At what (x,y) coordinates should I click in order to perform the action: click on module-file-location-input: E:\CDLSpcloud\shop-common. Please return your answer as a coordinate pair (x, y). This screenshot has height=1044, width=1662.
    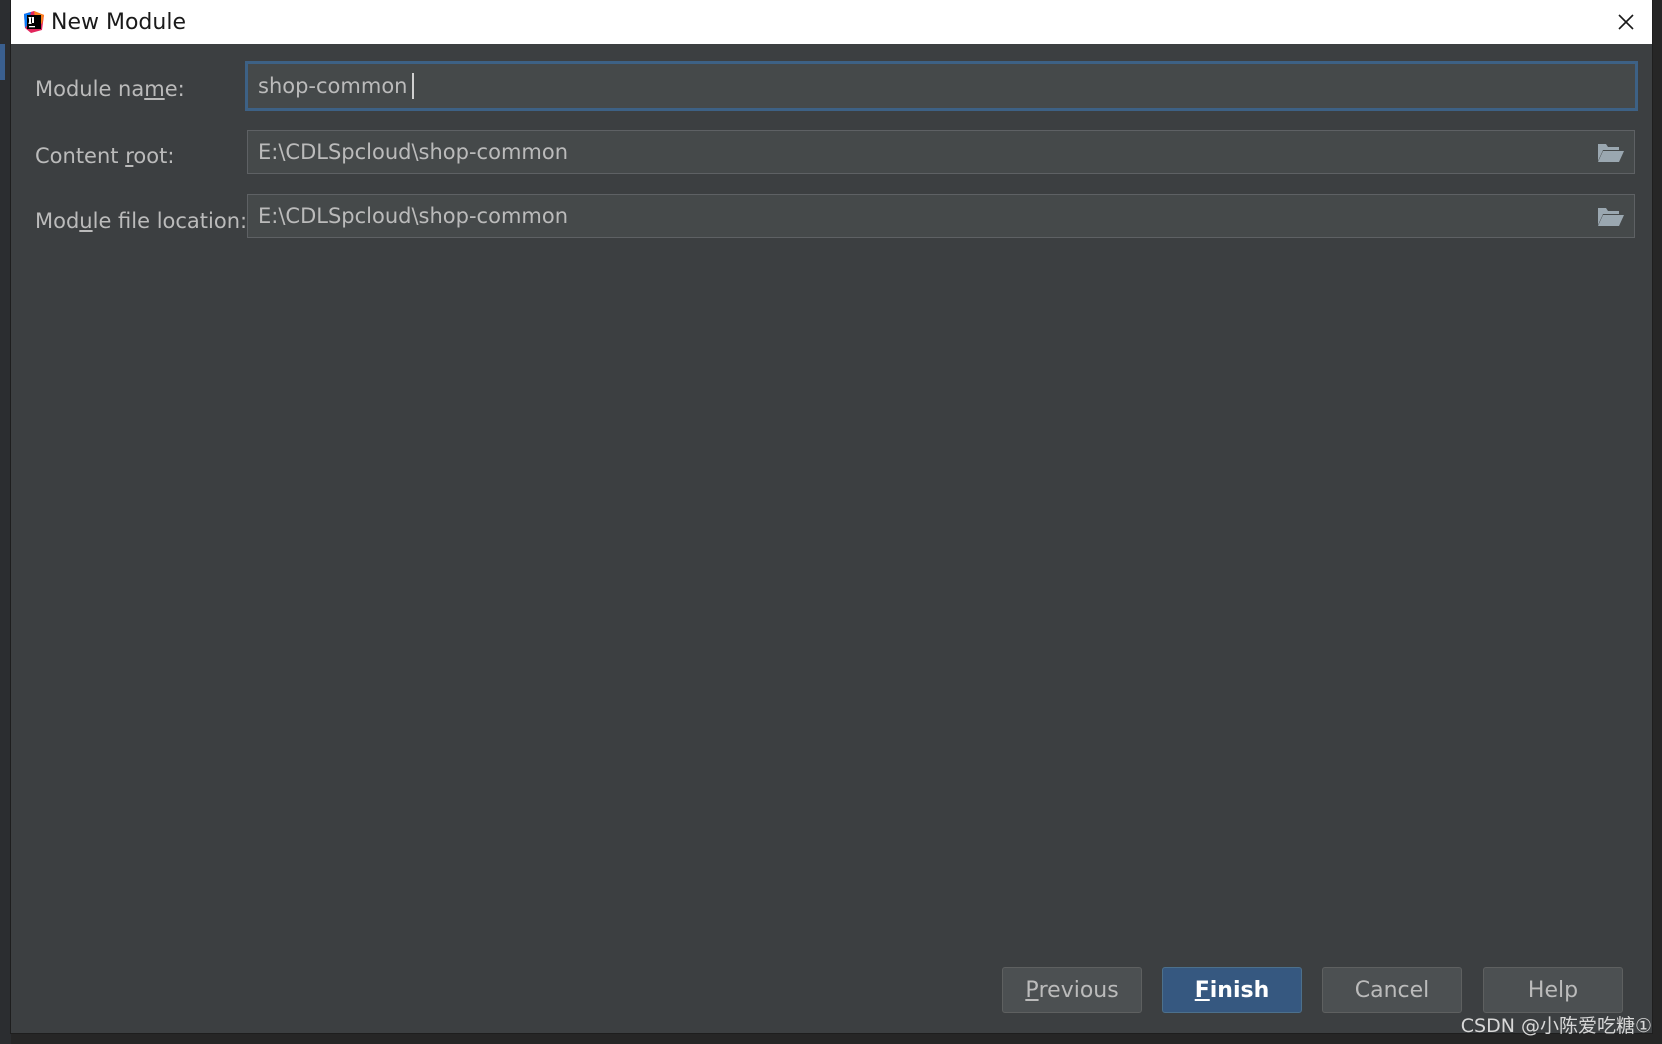
    Looking at the image, I should click on (941, 216).